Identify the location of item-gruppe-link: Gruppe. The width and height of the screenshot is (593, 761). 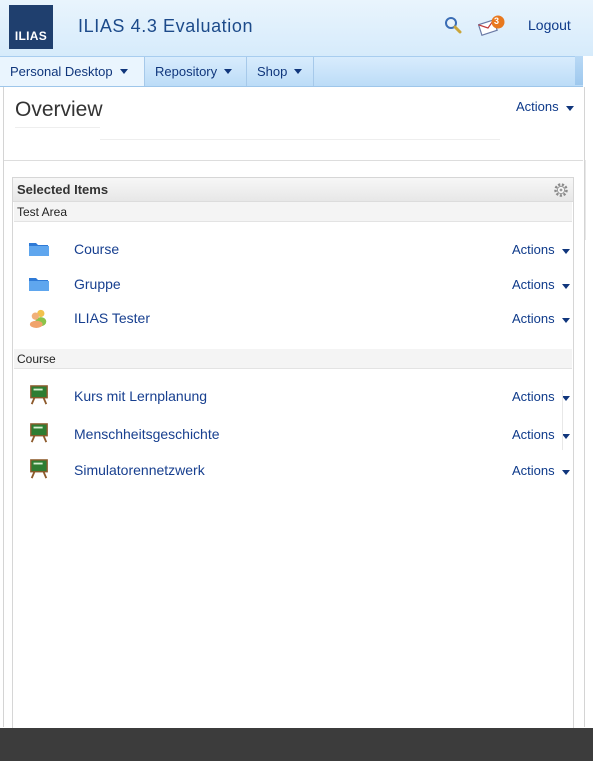
(97, 284).